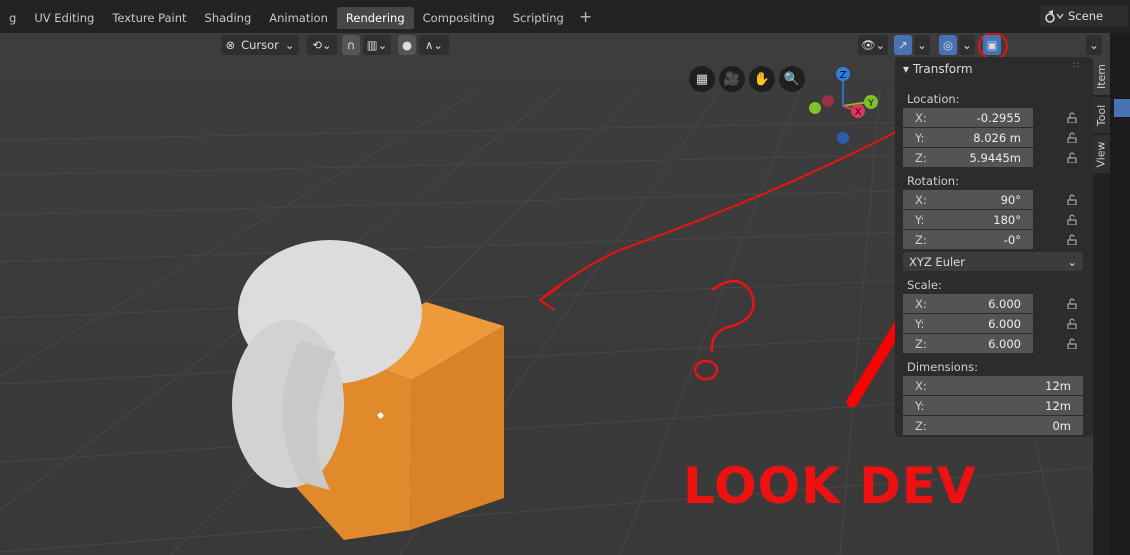 The height and width of the screenshot is (555, 1130). Describe the element at coordinates (968, 117) in the screenshot. I see `location-x-field: X: -0.2955` at that location.